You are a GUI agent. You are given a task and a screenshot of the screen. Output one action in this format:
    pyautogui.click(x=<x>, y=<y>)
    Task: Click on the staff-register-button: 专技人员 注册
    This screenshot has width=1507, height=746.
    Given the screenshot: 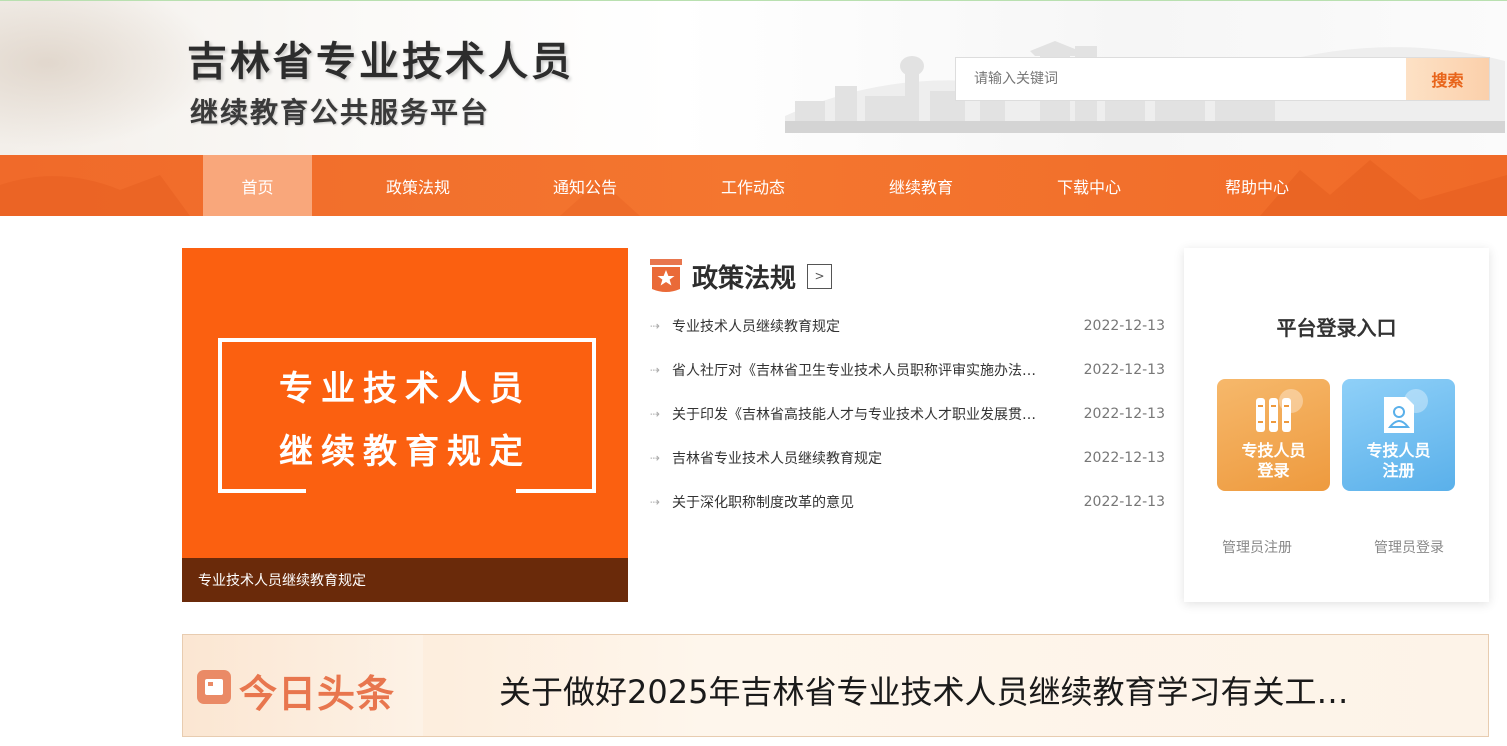 What is the action you would take?
    pyautogui.click(x=1398, y=435)
    